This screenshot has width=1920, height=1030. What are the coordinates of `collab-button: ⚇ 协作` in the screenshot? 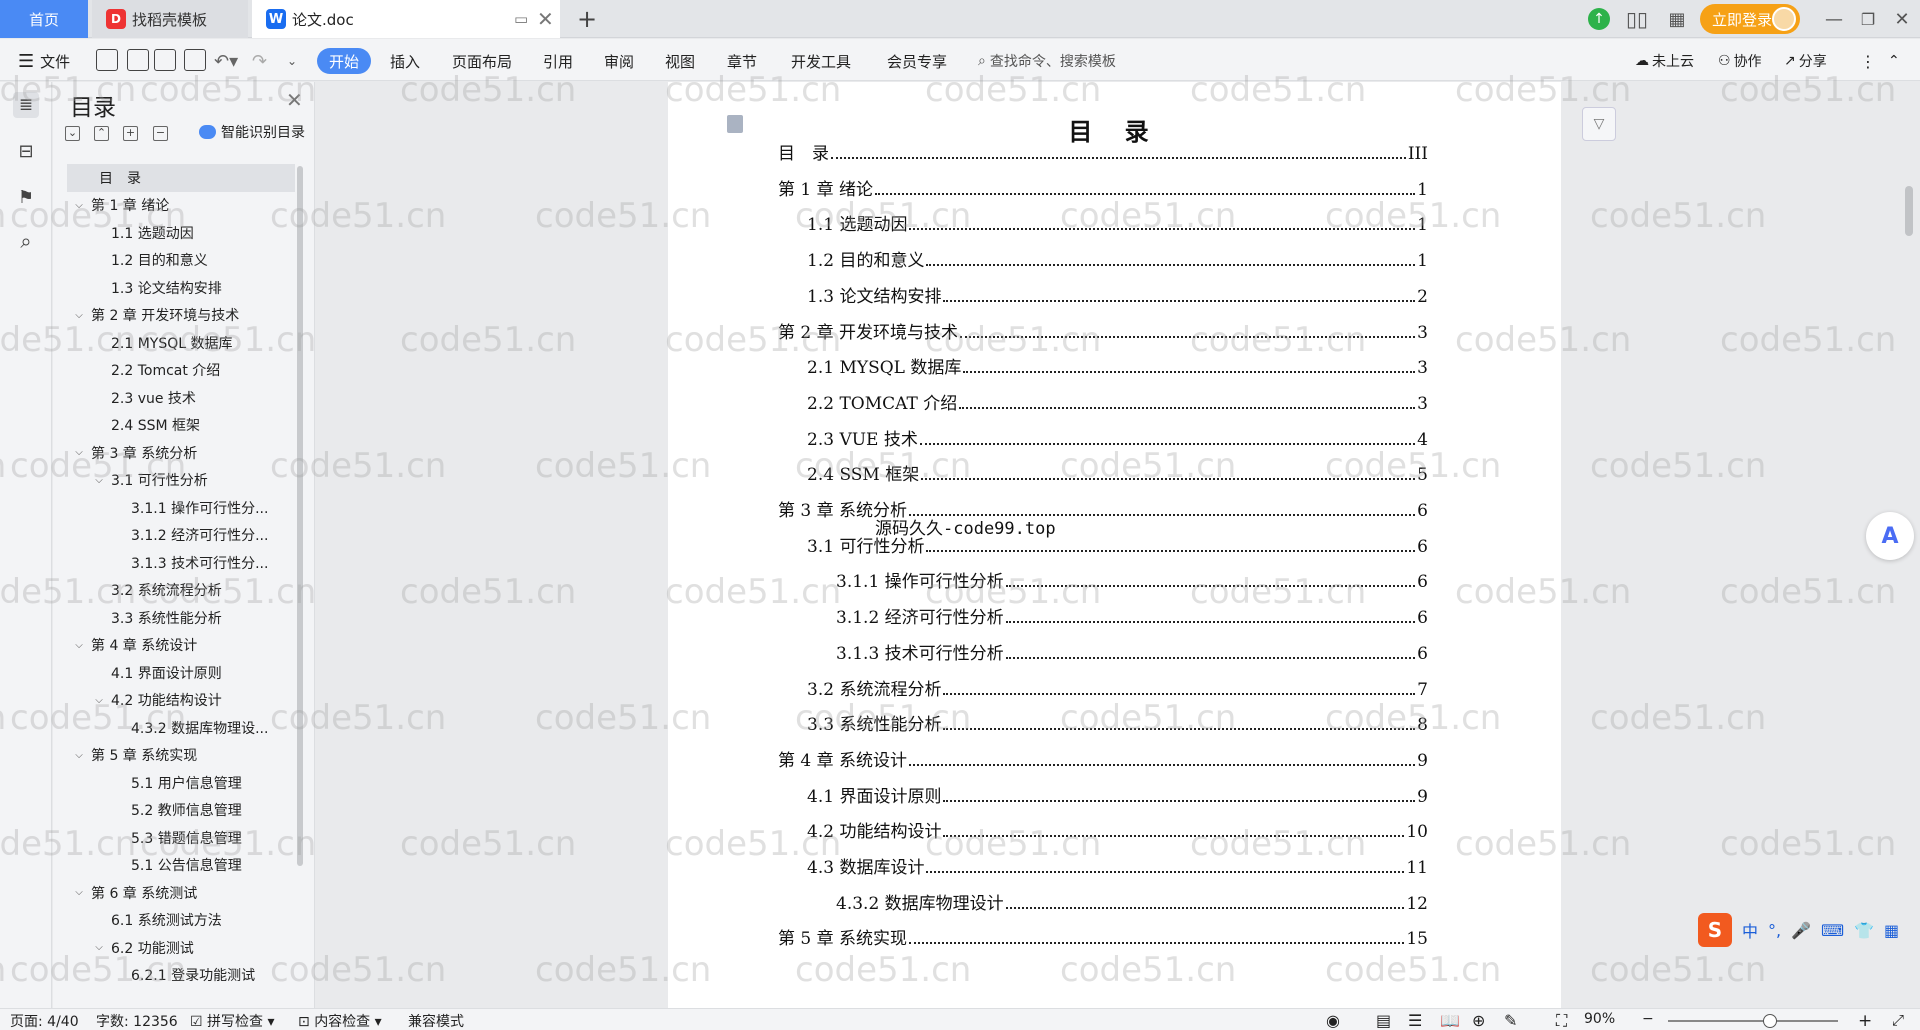 It's located at (1740, 61).